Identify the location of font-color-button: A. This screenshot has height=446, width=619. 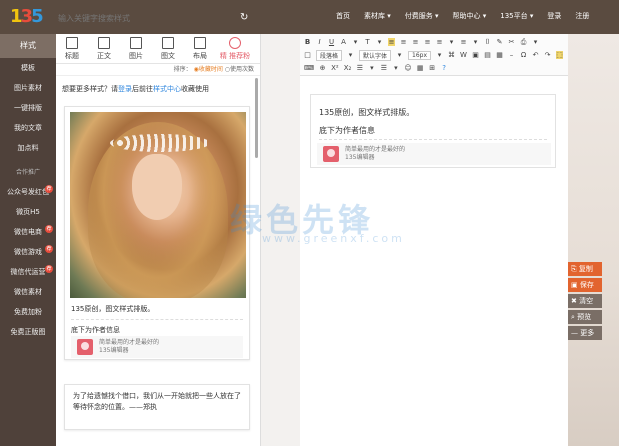
(343, 42).